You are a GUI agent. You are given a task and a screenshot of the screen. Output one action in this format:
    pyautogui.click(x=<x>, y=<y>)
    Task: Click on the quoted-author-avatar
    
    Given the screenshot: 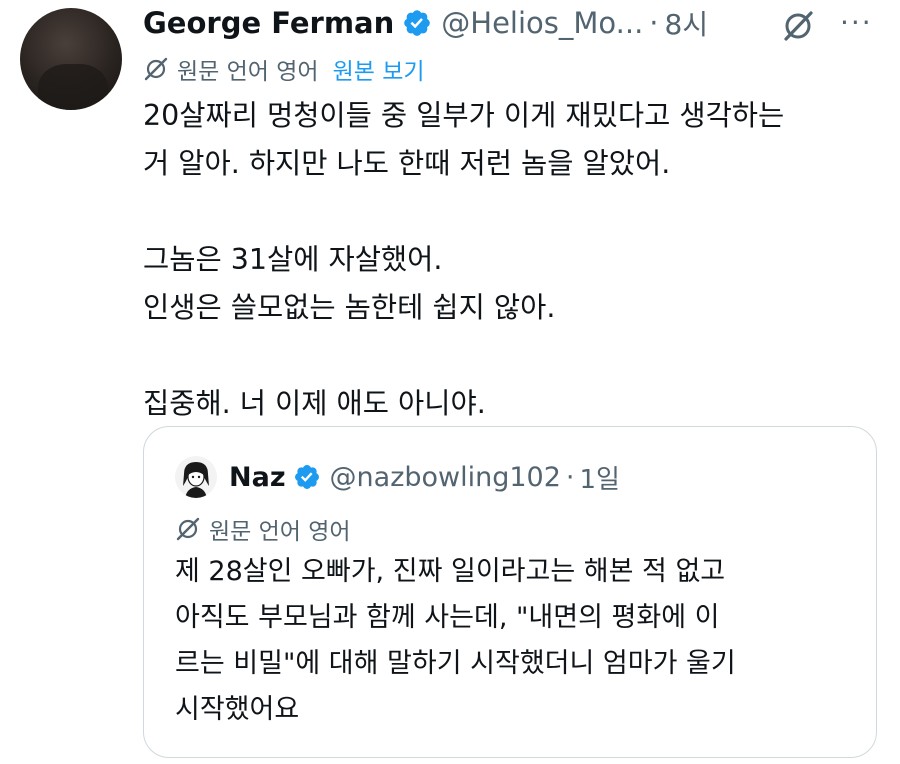 What is the action you would take?
    pyautogui.click(x=196, y=477)
    